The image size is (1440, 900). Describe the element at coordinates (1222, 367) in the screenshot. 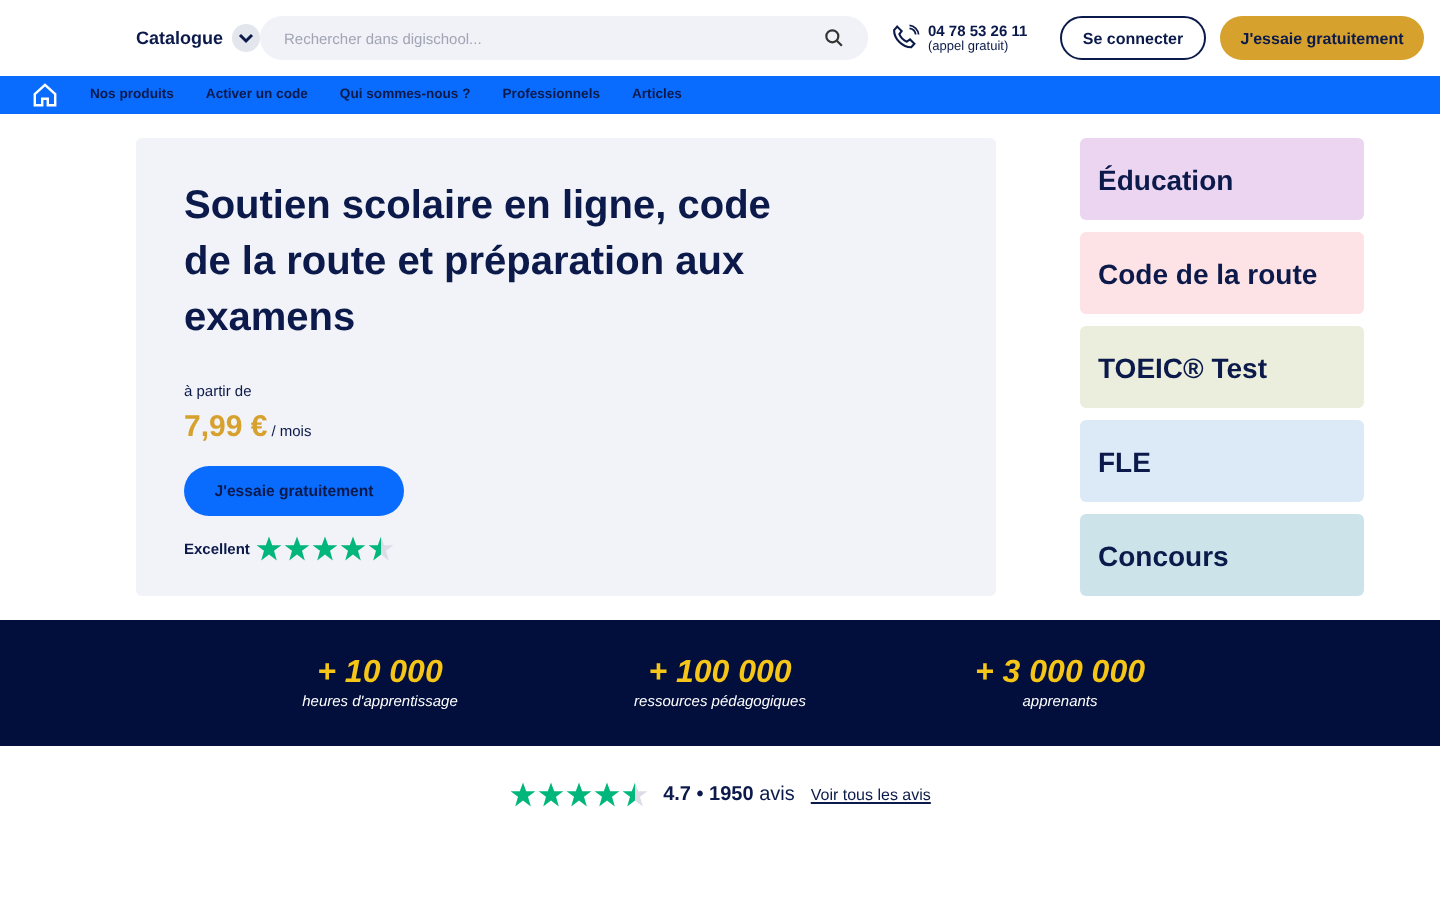

I see `category-card: TOEIC® Test` at that location.